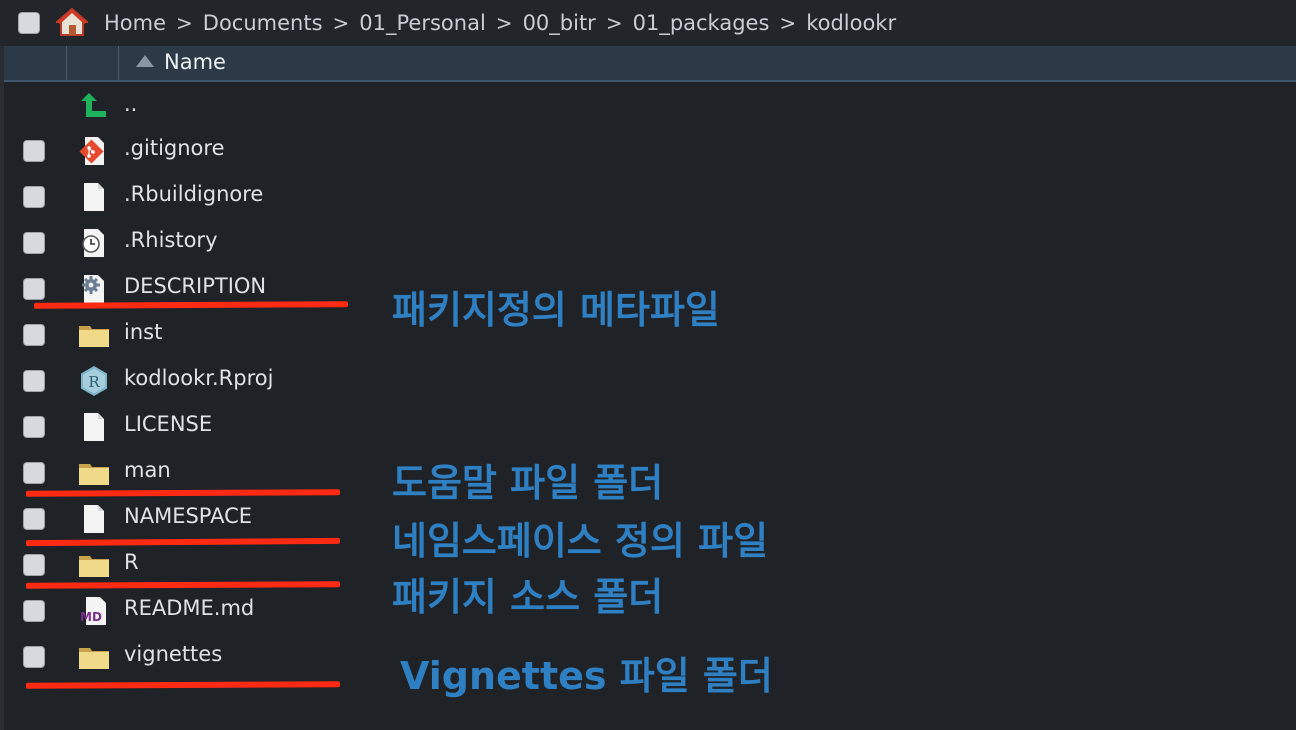 This screenshot has width=1296, height=730. I want to click on markdown-file-icon: MD, so click(93, 611).